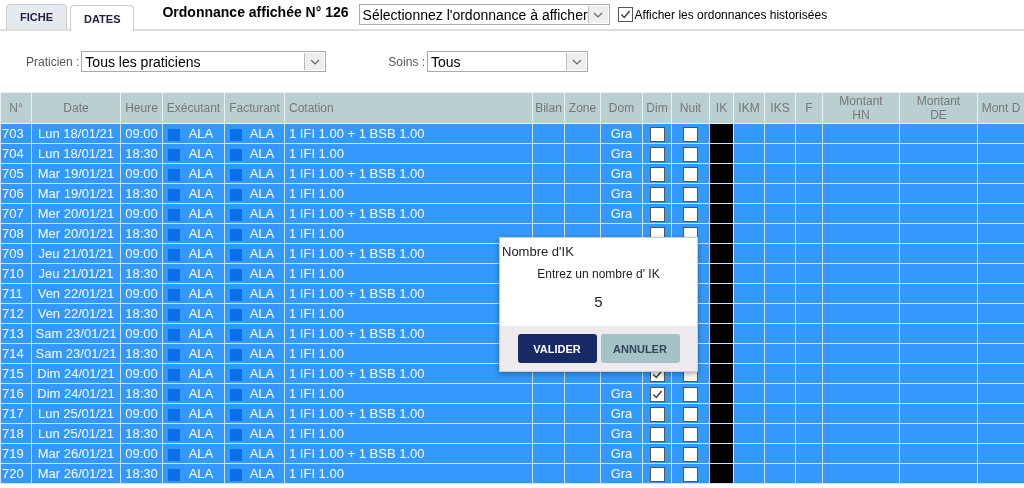 This screenshot has width=1024, height=488. What do you see at coordinates (36, 16) in the screenshot?
I see `tab: FICHE` at bounding box center [36, 16].